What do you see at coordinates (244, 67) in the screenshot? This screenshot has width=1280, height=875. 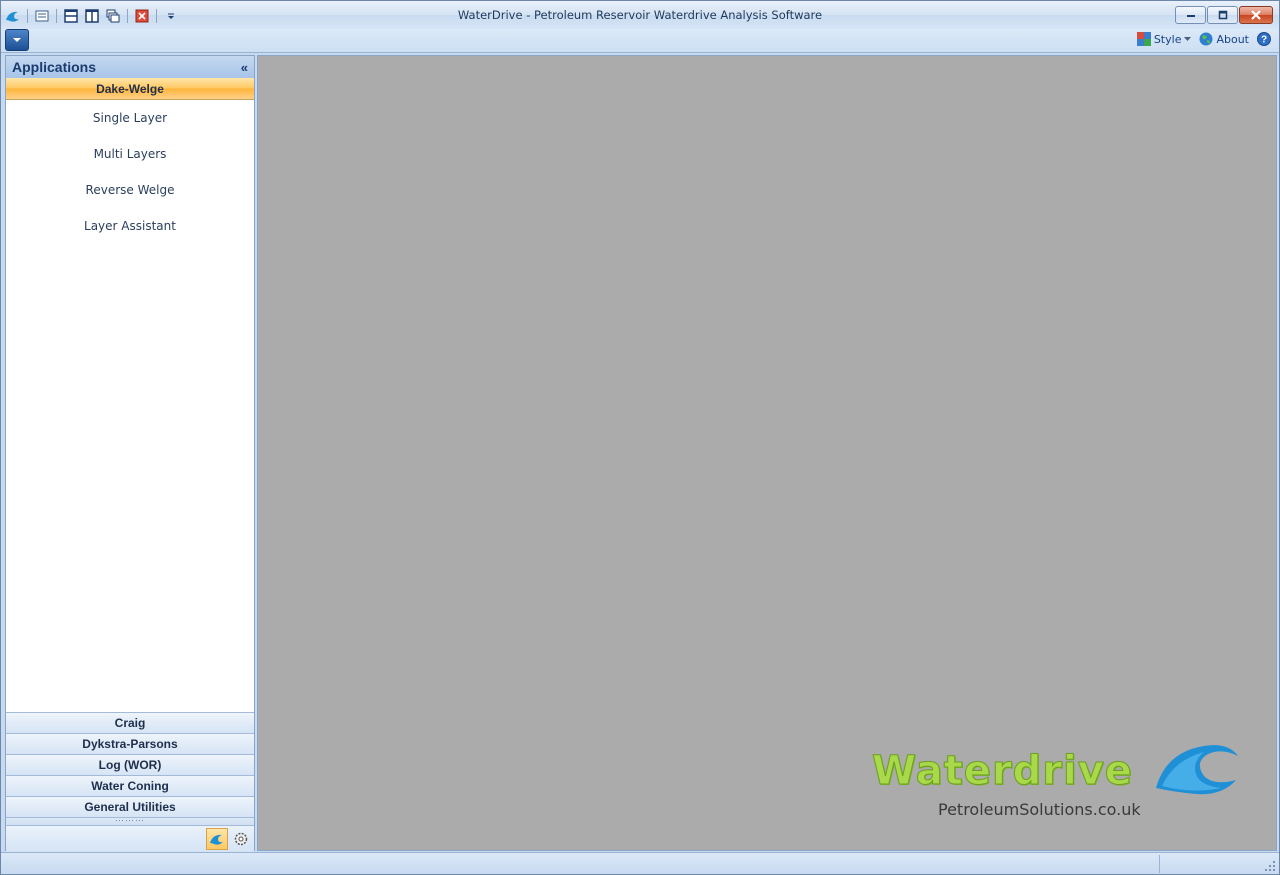 I see `collapse-pane-icon: «` at bounding box center [244, 67].